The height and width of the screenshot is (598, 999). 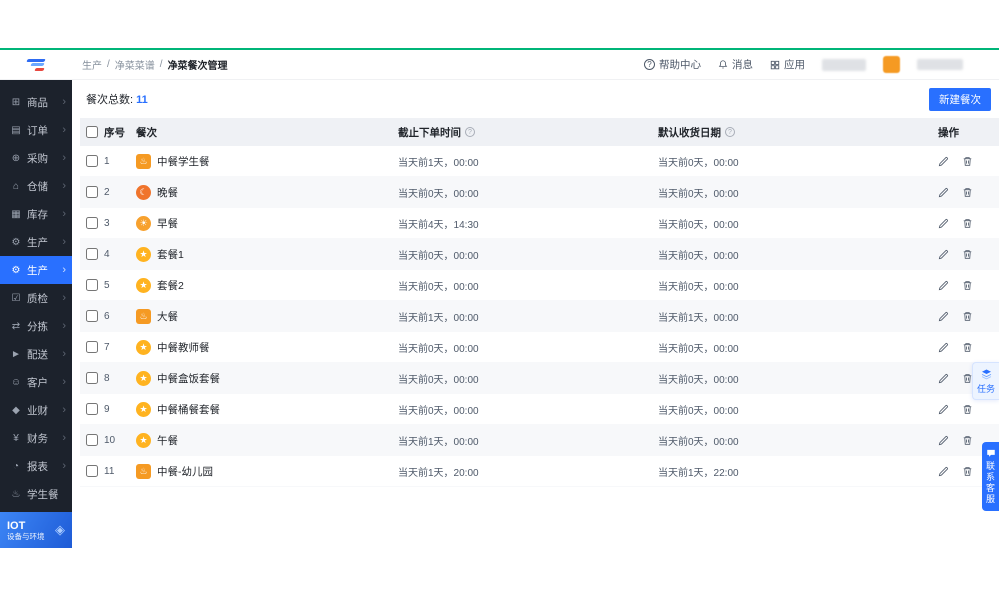 What do you see at coordinates (798, 132) in the screenshot?
I see `col-header-receive-date: 默认收货日期 ?` at bounding box center [798, 132].